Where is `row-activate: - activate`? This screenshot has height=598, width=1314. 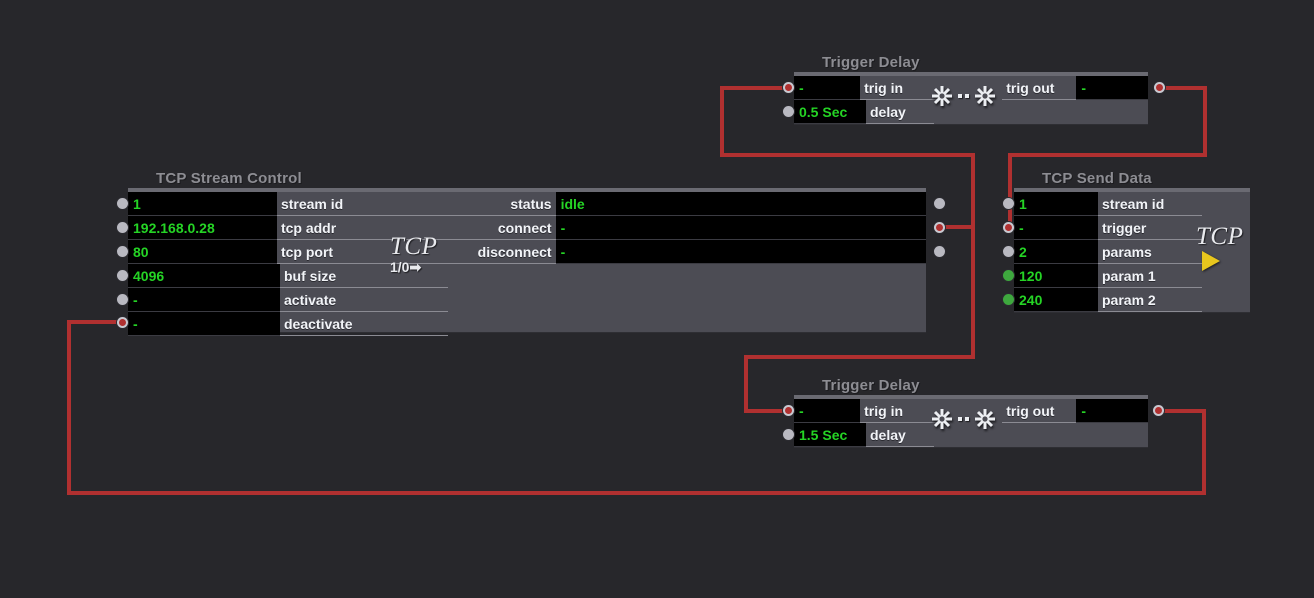 row-activate: - activate is located at coordinates (527, 300).